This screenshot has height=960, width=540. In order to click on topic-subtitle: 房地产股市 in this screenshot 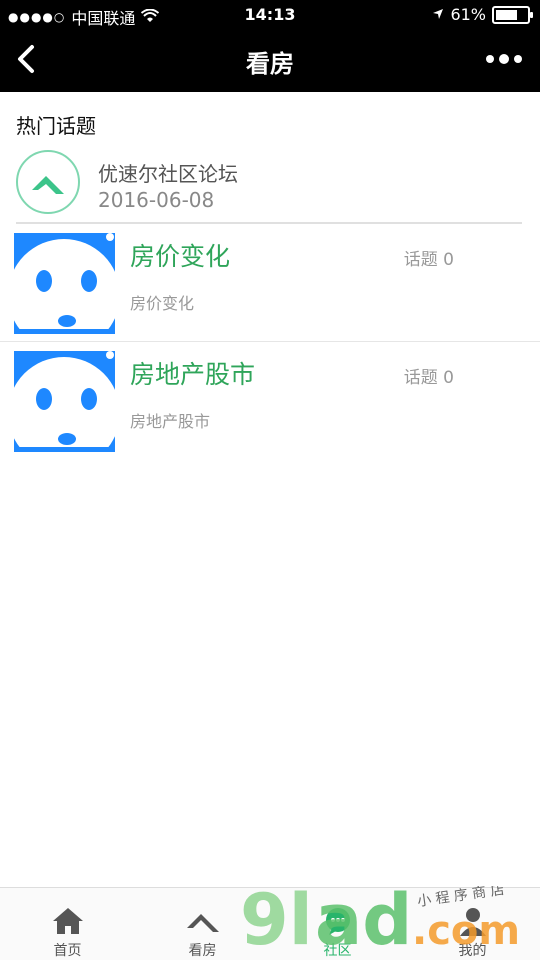, I will do `click(170, 421)`.